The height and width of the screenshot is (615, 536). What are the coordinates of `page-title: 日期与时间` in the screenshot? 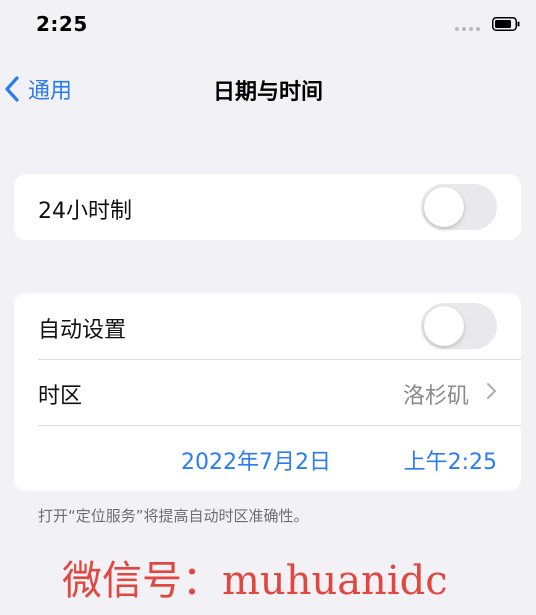 It's located at (267, 92).